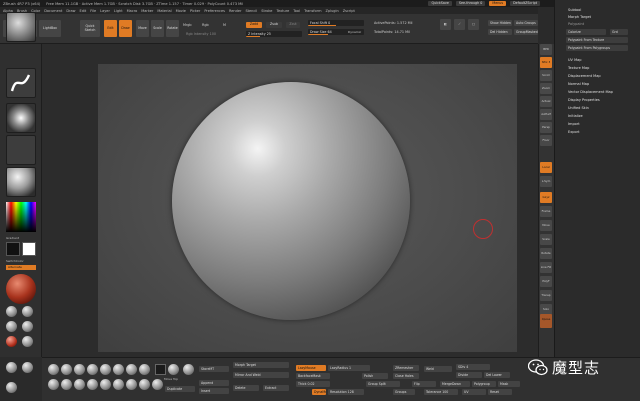 The height and width of the screenshot is (401, 640). Describe the element at coordinates (406, 376) in the screenshot. I see `close-holes-button: Close Holes` at that location.